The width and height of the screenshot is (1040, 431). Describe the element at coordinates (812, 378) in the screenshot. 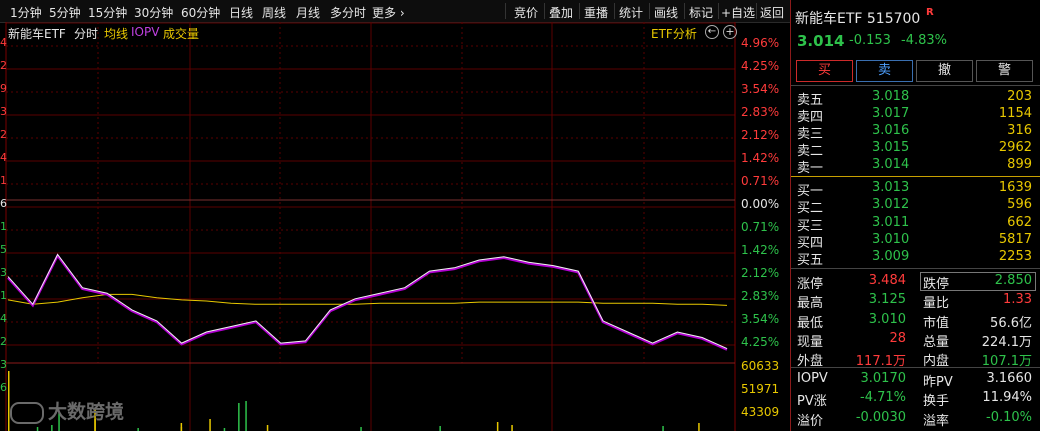

I see `iopv-label: IOPV` at that location.